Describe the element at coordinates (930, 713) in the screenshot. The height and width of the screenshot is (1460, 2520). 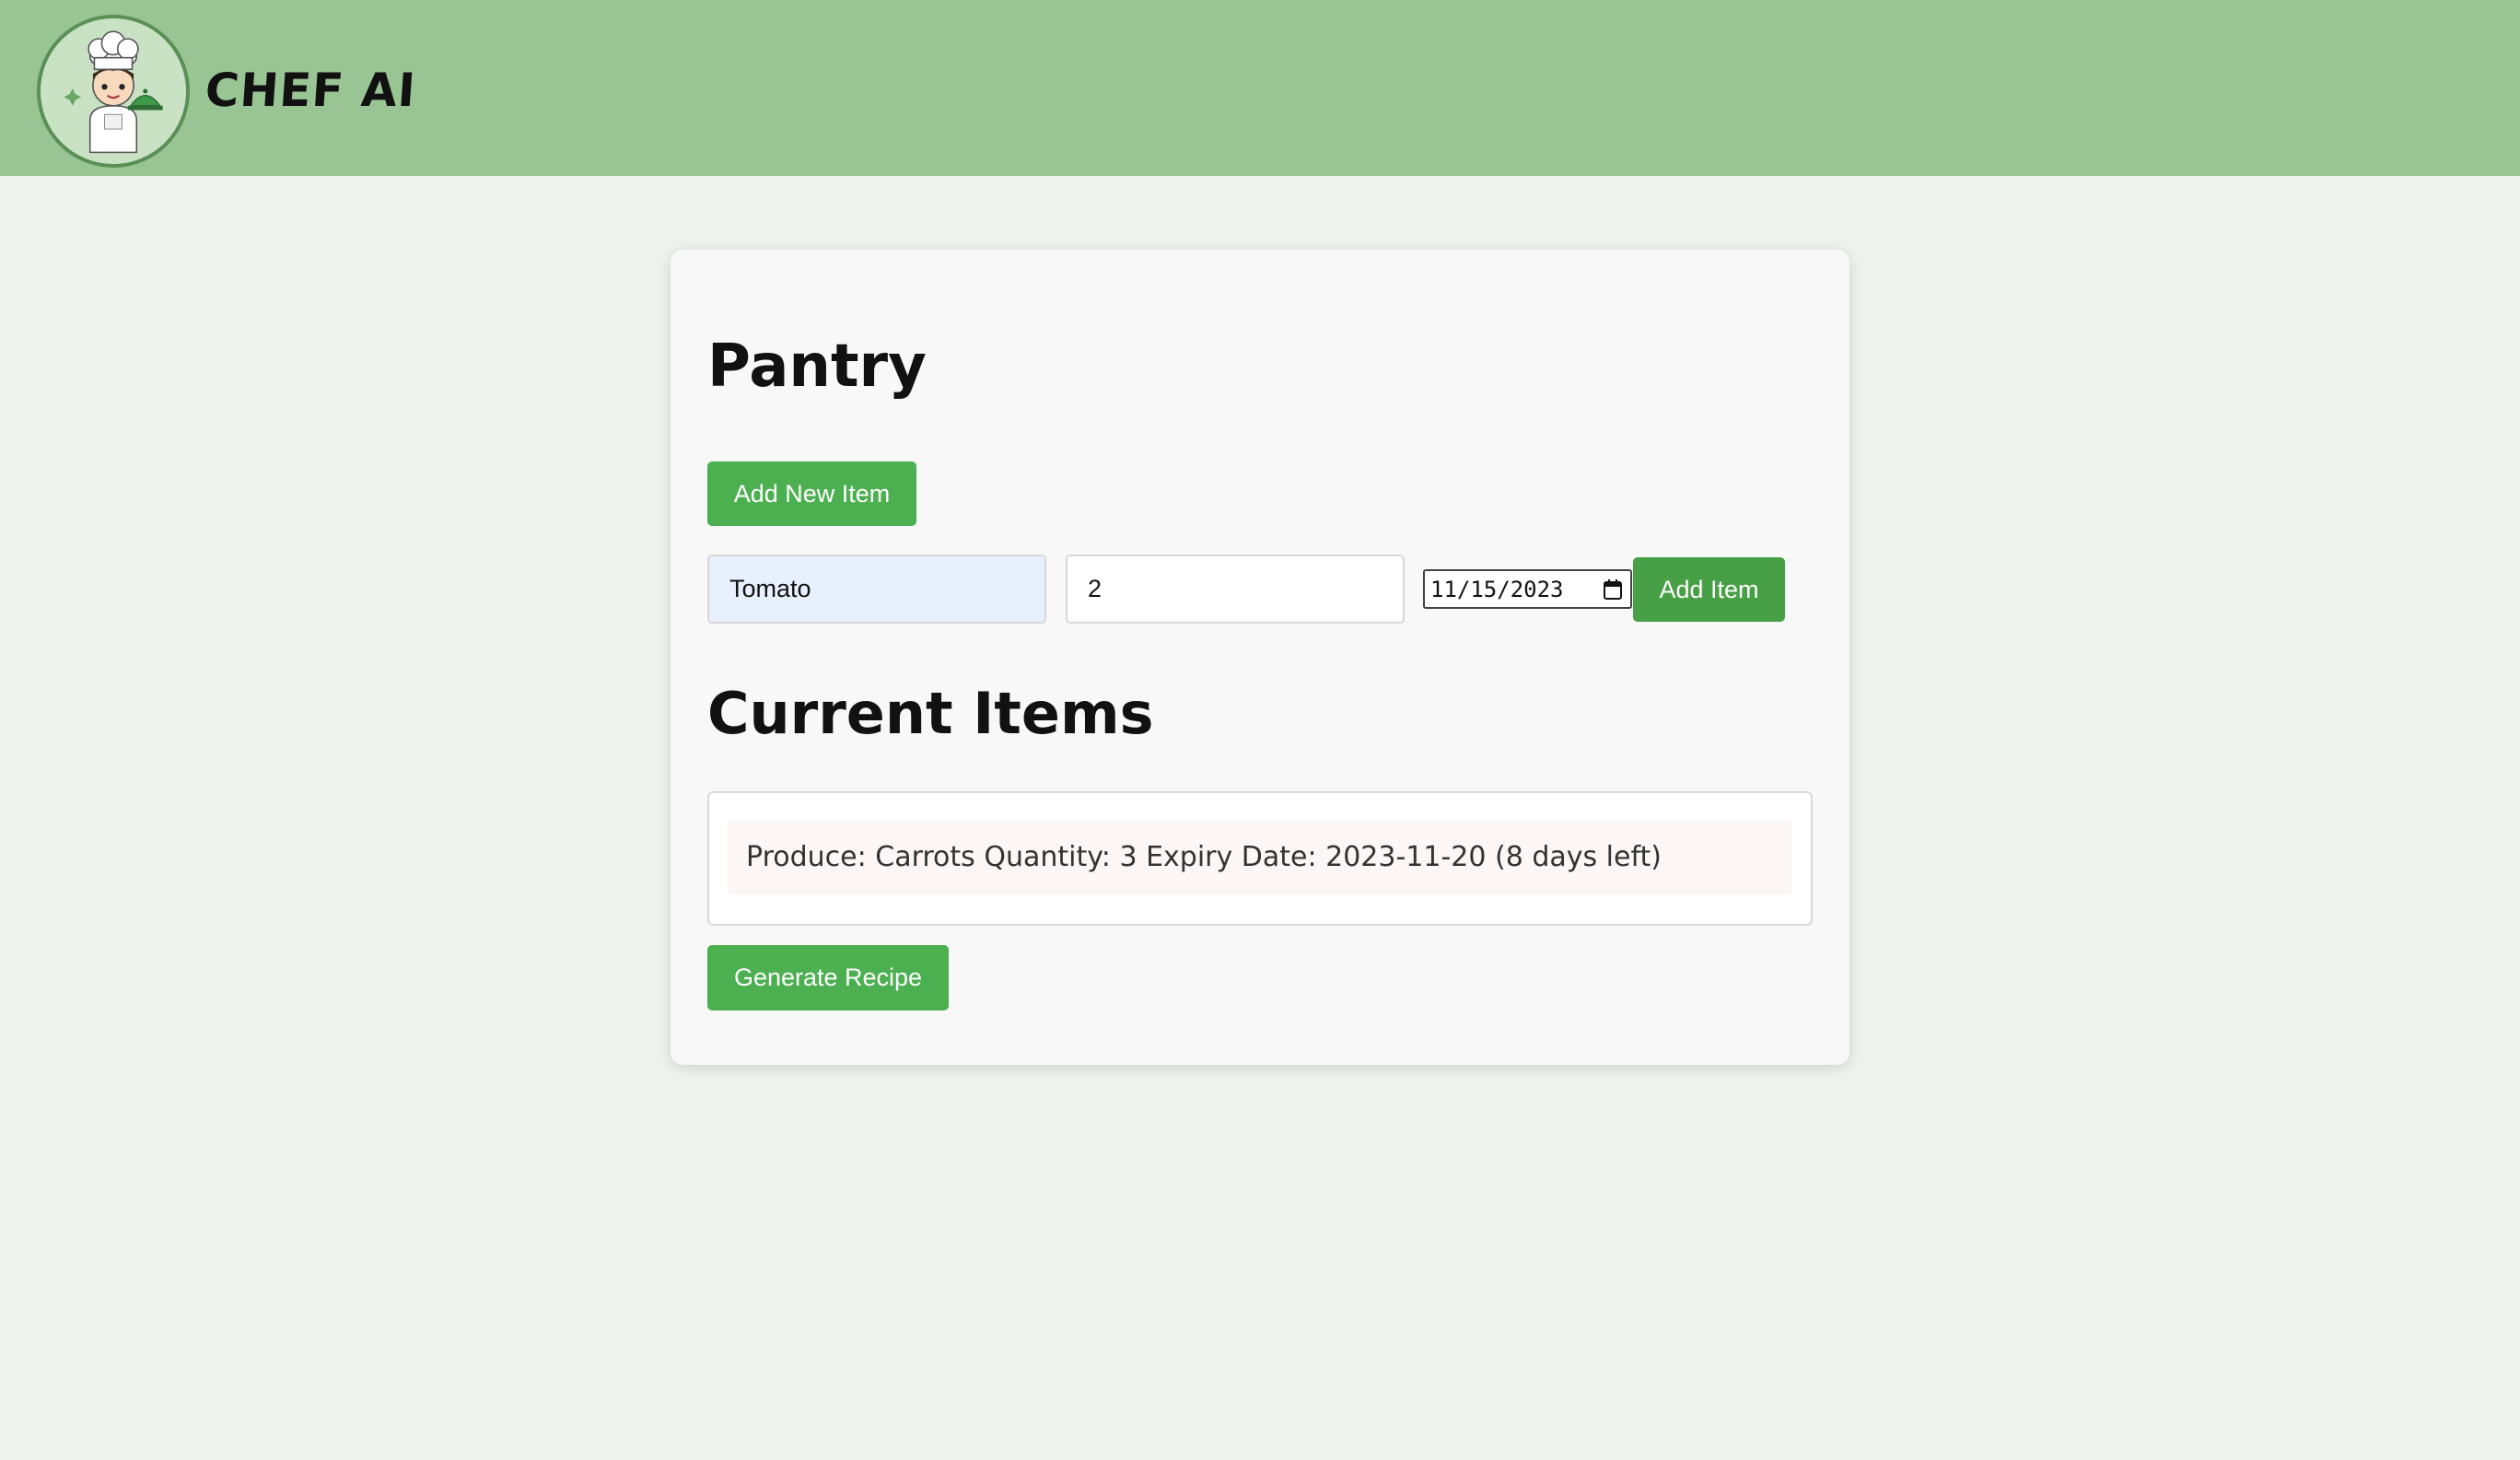
I see `current-items-heading: Current Items` at that location.